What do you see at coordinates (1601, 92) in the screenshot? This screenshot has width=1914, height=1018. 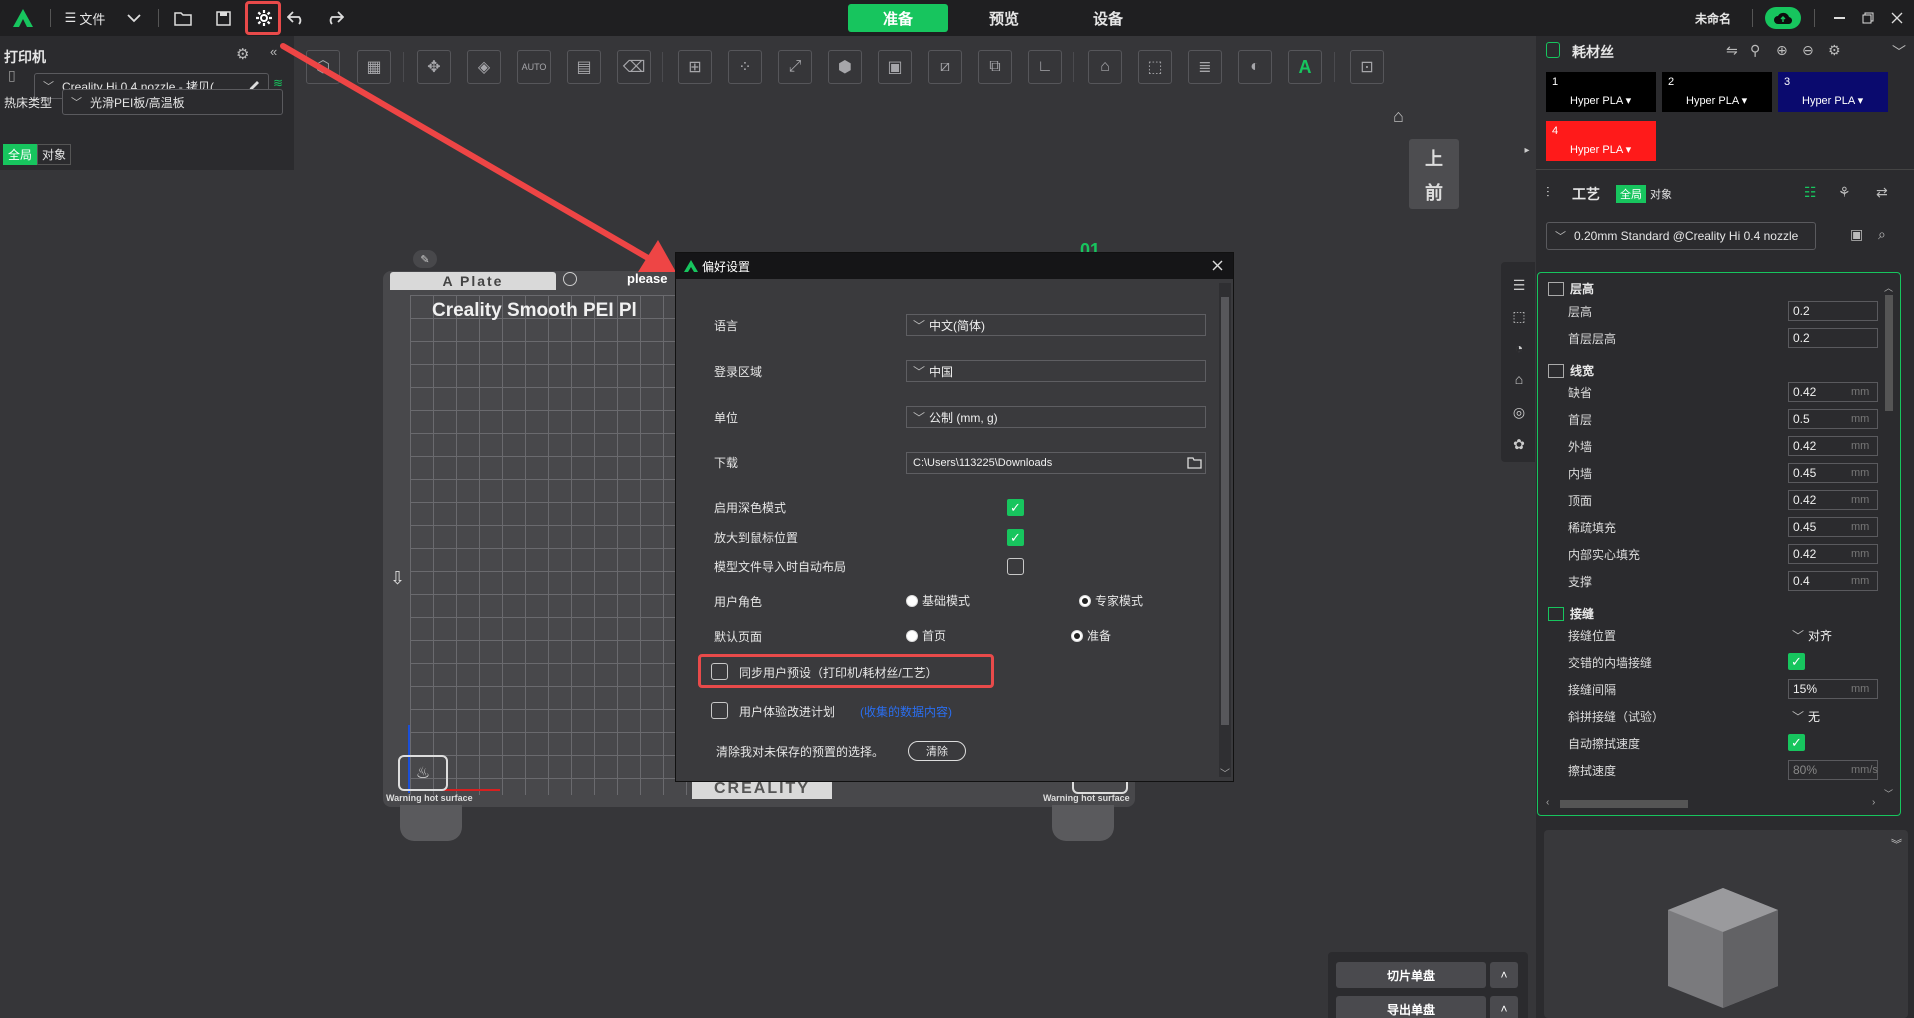 I see `filament-slot-1: 1 Hyper PLA ▾` at bounding box center [1601, 92].